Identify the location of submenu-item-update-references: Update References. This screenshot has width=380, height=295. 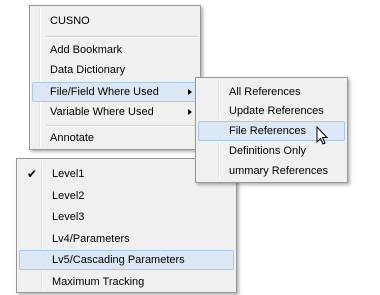
(271, 111).